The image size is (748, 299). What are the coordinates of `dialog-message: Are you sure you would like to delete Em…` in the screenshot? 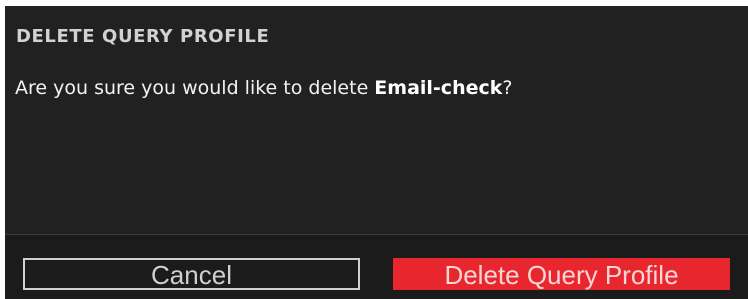 It's located at (263, 88).